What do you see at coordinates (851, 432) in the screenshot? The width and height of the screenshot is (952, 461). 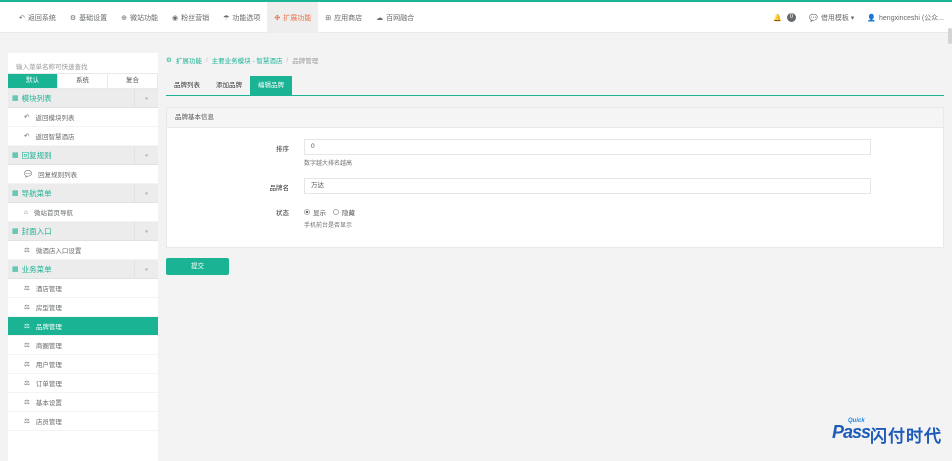 I see `logo-pass-text: Pass` at bounding box center [851, 432].